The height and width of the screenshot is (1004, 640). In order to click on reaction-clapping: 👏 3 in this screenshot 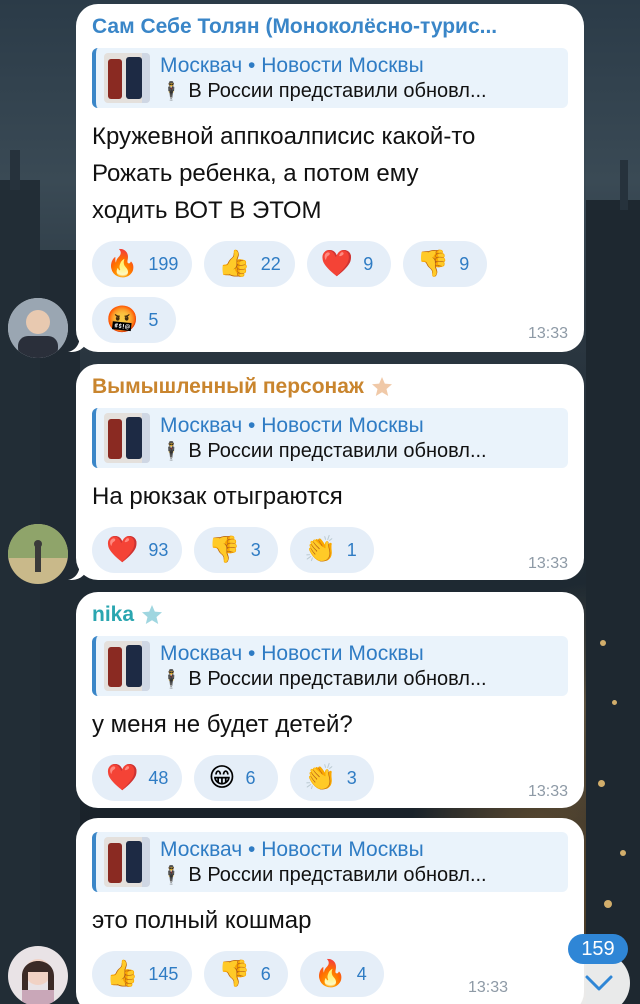, I will do `click(332, 778)`.